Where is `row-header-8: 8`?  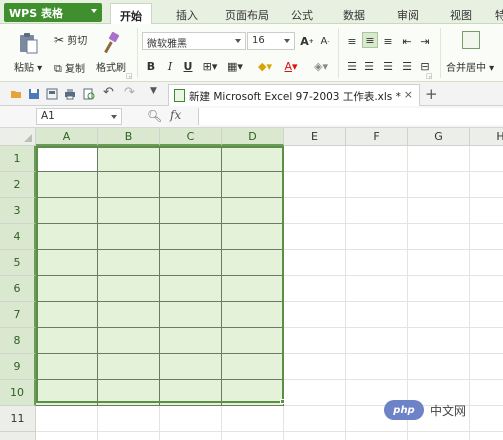
row-header-8: 8 is located at coordinates (18, 341).